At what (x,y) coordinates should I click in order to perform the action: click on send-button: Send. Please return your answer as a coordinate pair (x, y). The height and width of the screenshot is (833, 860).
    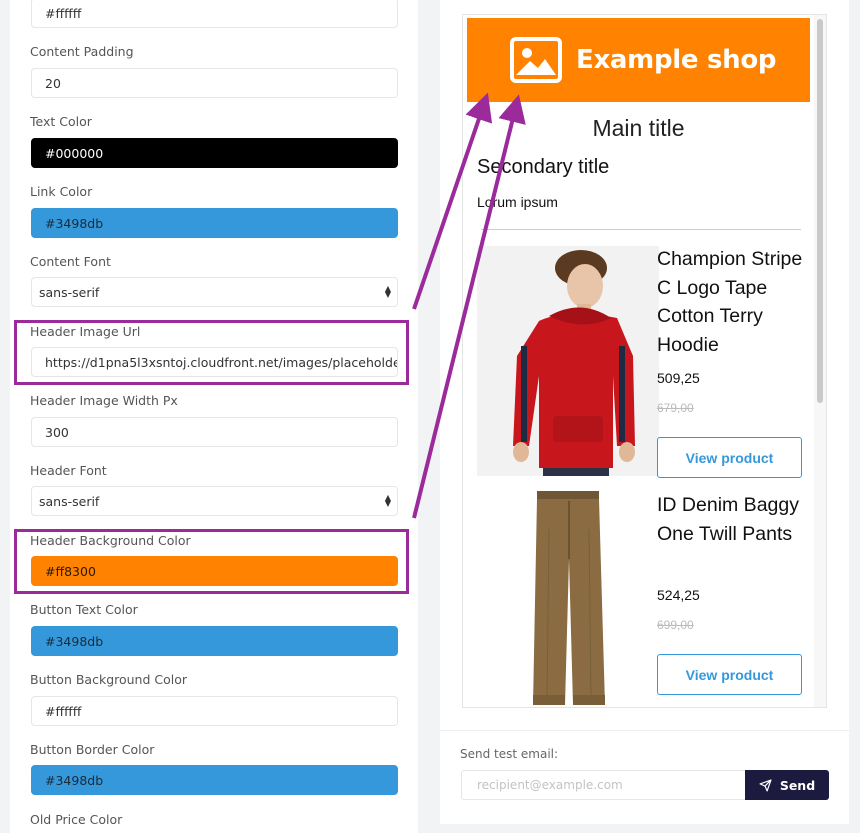
    Looking at the image, I should click on (787, 785).